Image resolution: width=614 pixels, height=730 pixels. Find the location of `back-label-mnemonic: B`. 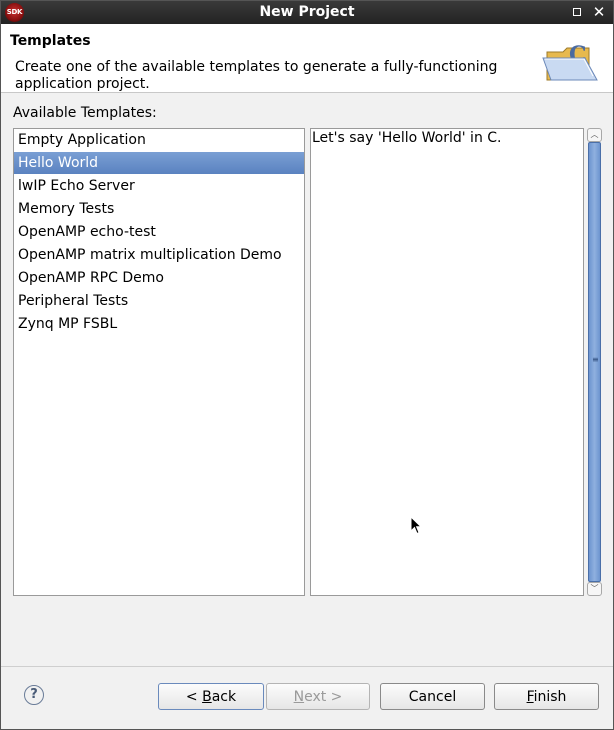

back-label-mnemonic: B is located at coordinates (207, 697).